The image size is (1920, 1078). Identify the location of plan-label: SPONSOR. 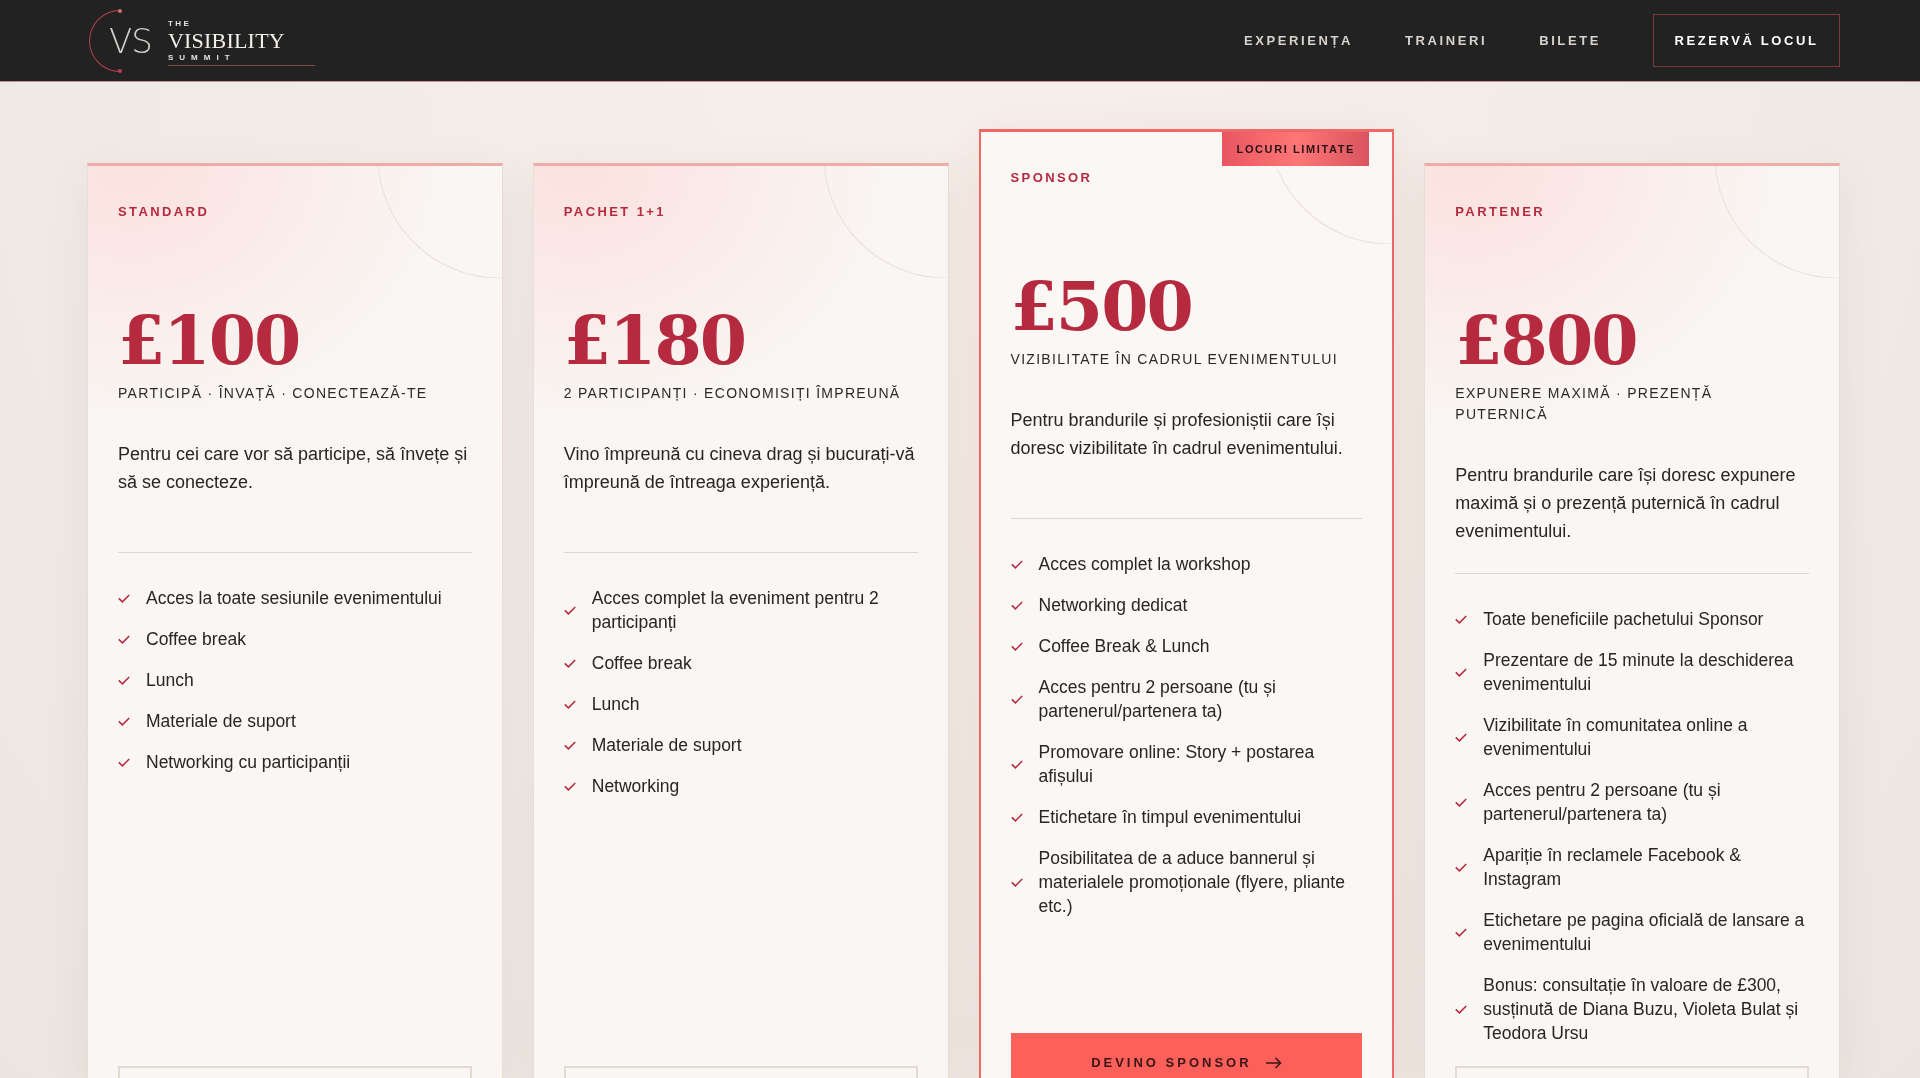
(1051, 178).